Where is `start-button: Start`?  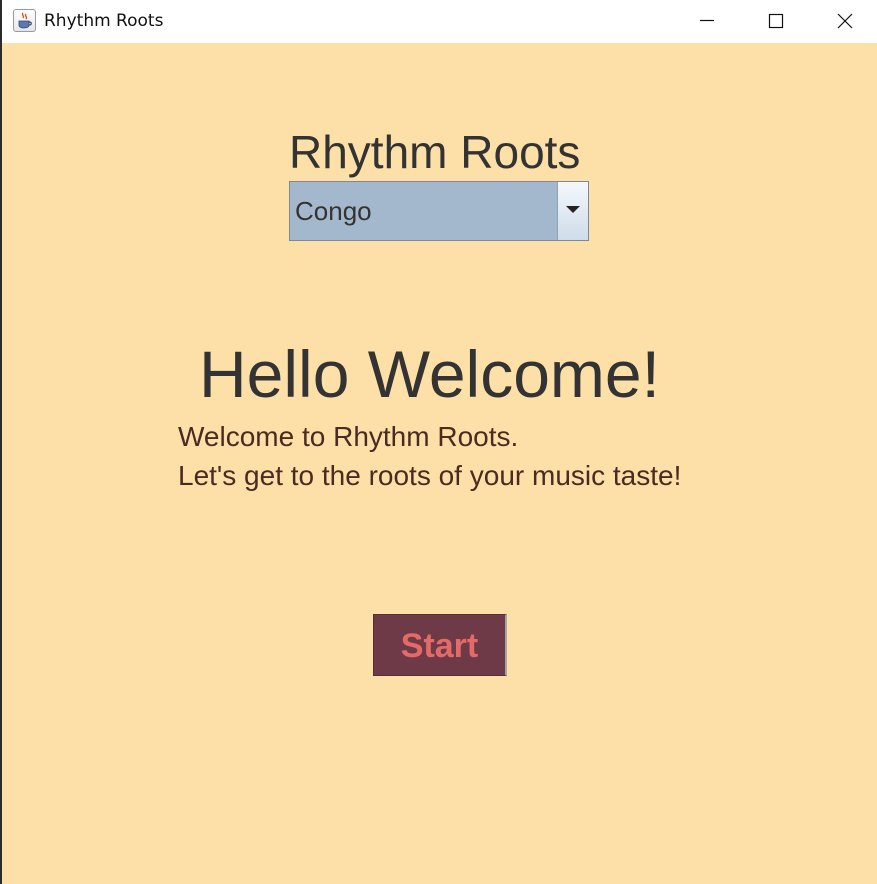 start-button: Start is located at coordinates (440, 645).